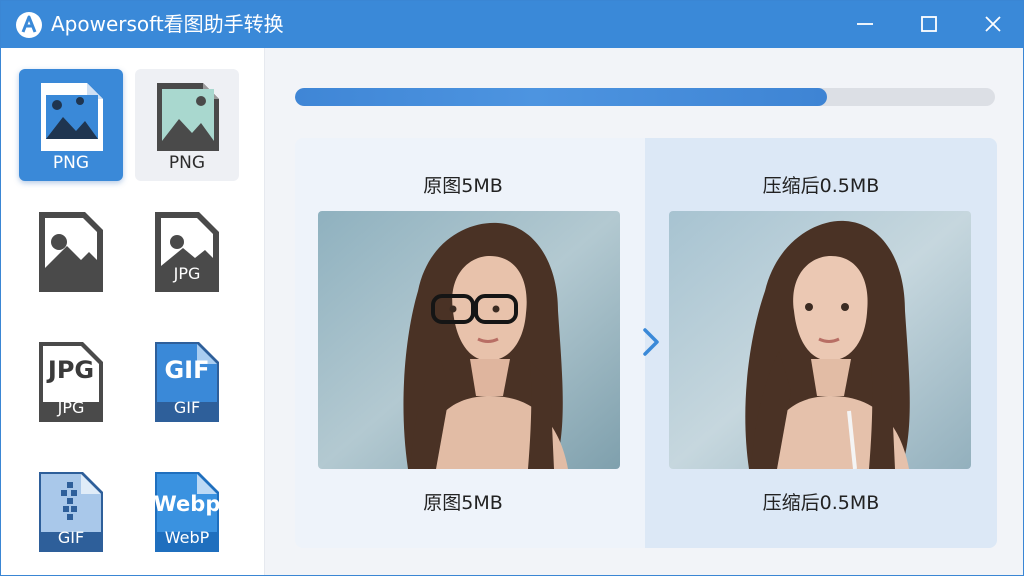 The width and height of the screenshot is (1024, 576). What do you see at coordinates (651, 342) in the screenshot?
I see `compare-arrow-icon` at bounding box center [651, 342].